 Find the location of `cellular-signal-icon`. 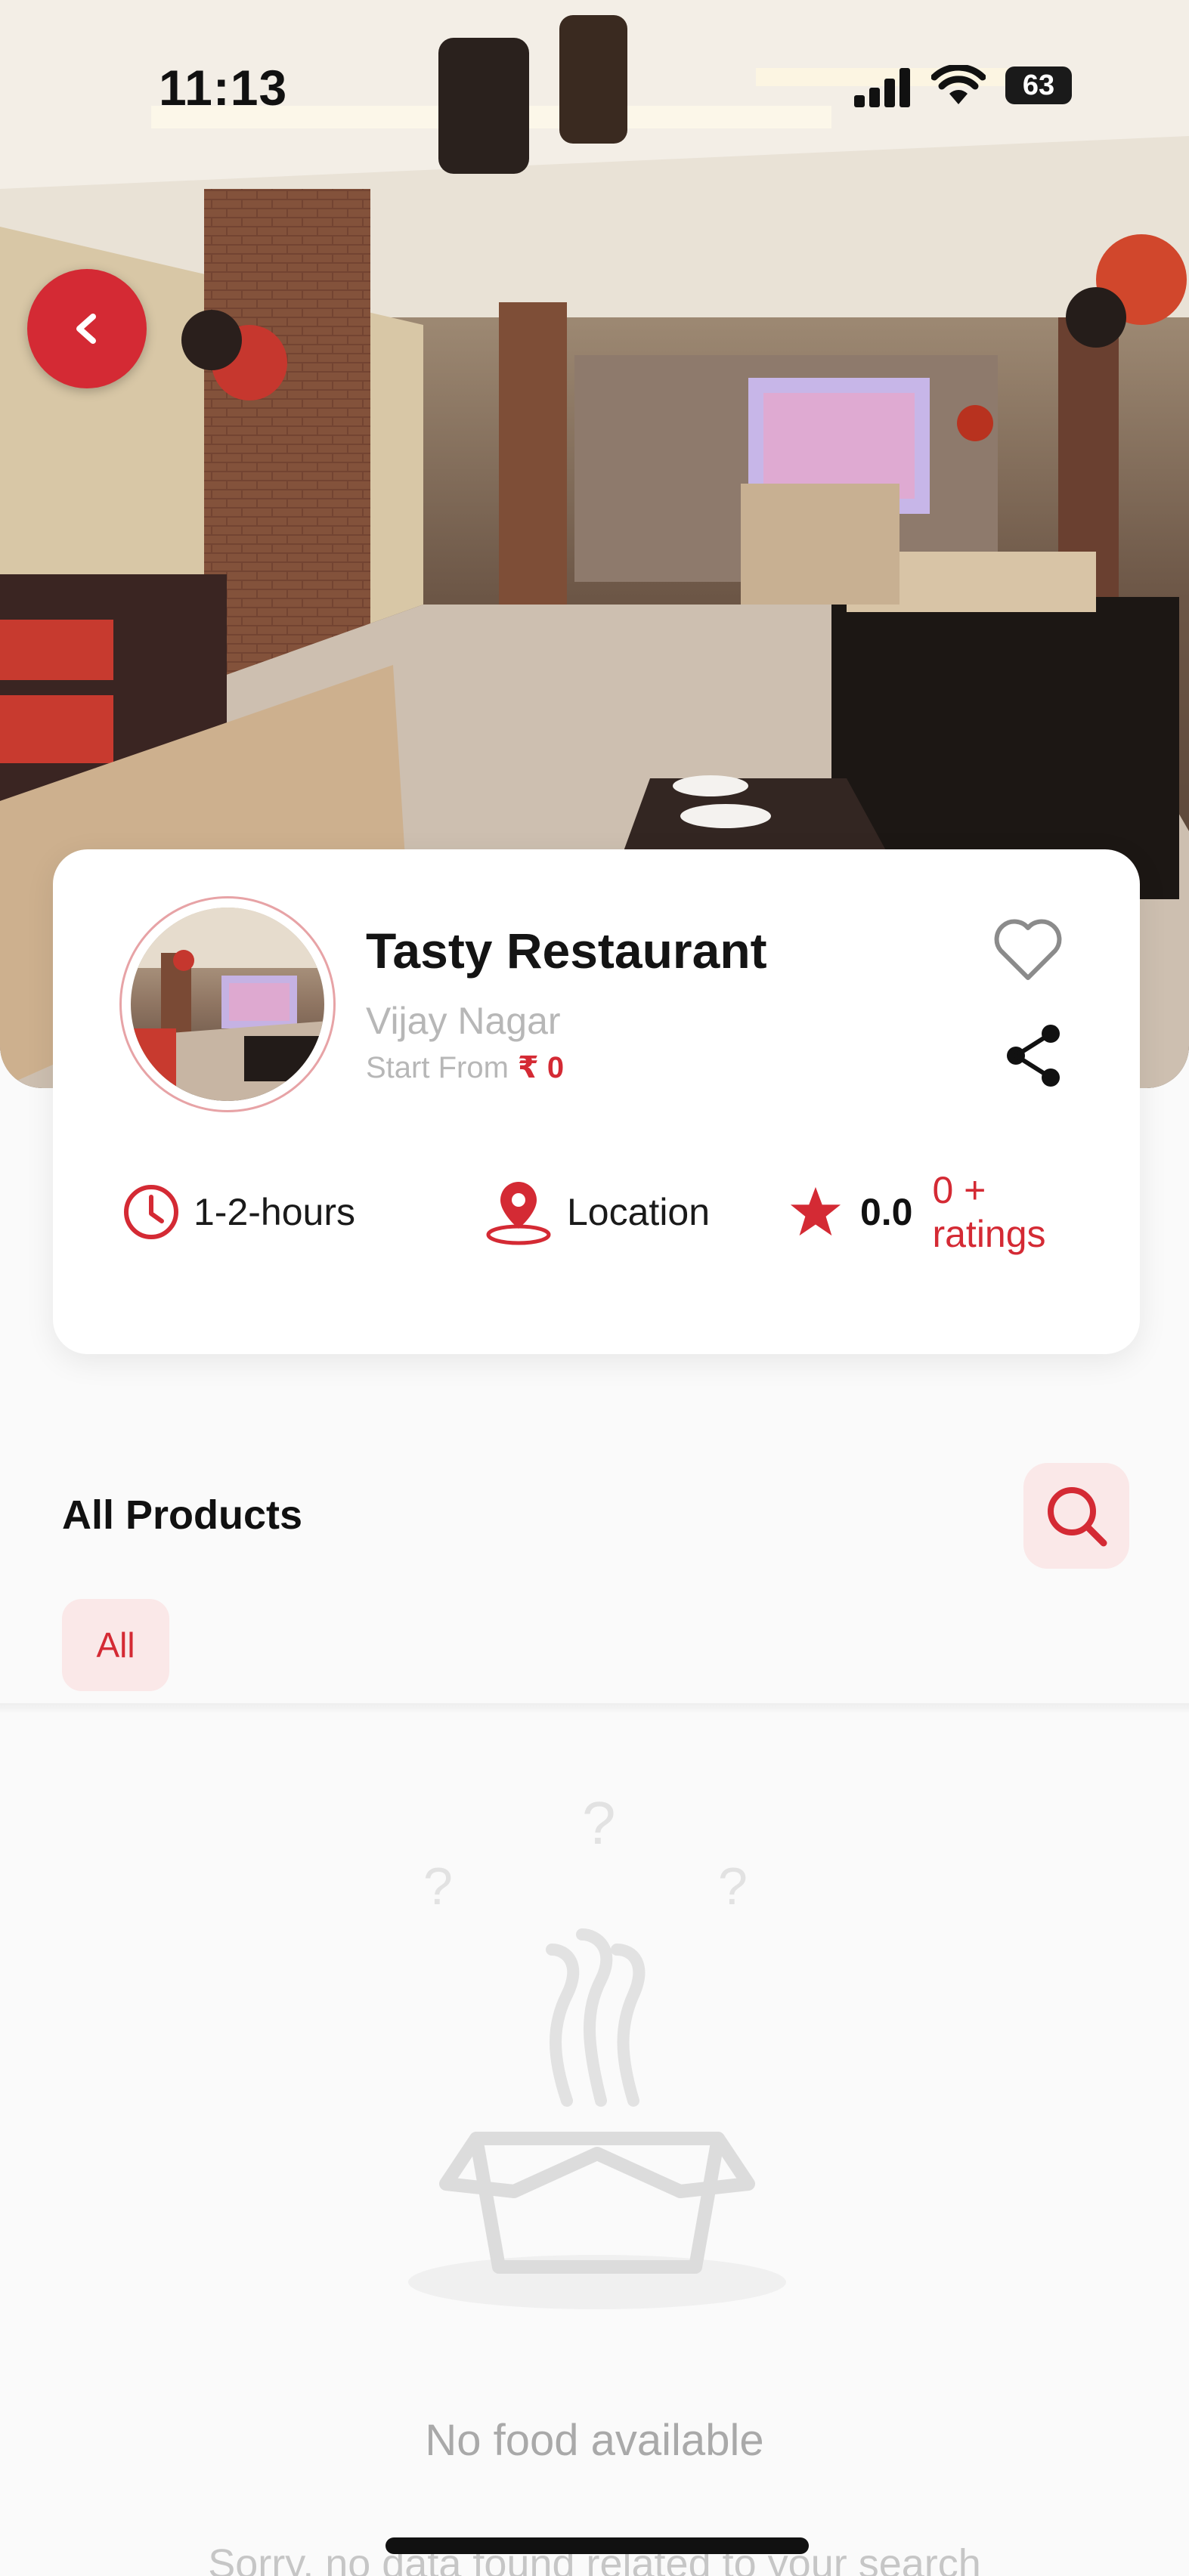

cellular-signal-icon is located at coordinates (882, 87).